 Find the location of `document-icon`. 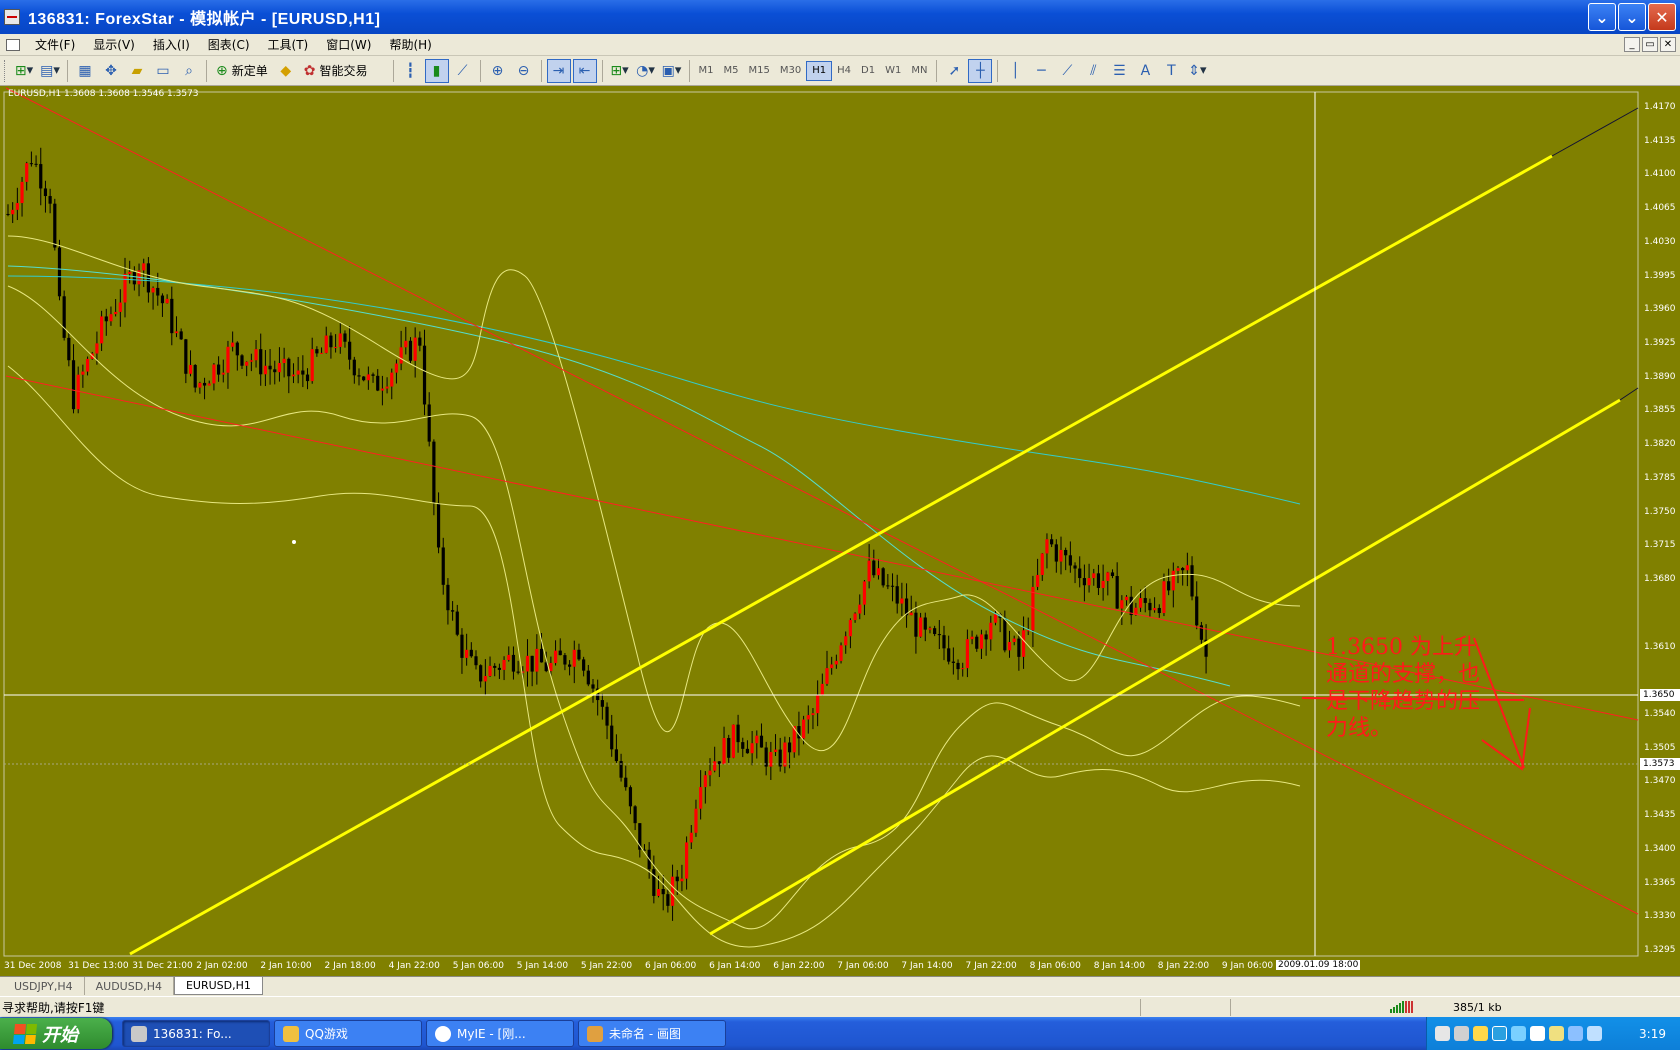

document-icon is located at coordinates (13, 44).